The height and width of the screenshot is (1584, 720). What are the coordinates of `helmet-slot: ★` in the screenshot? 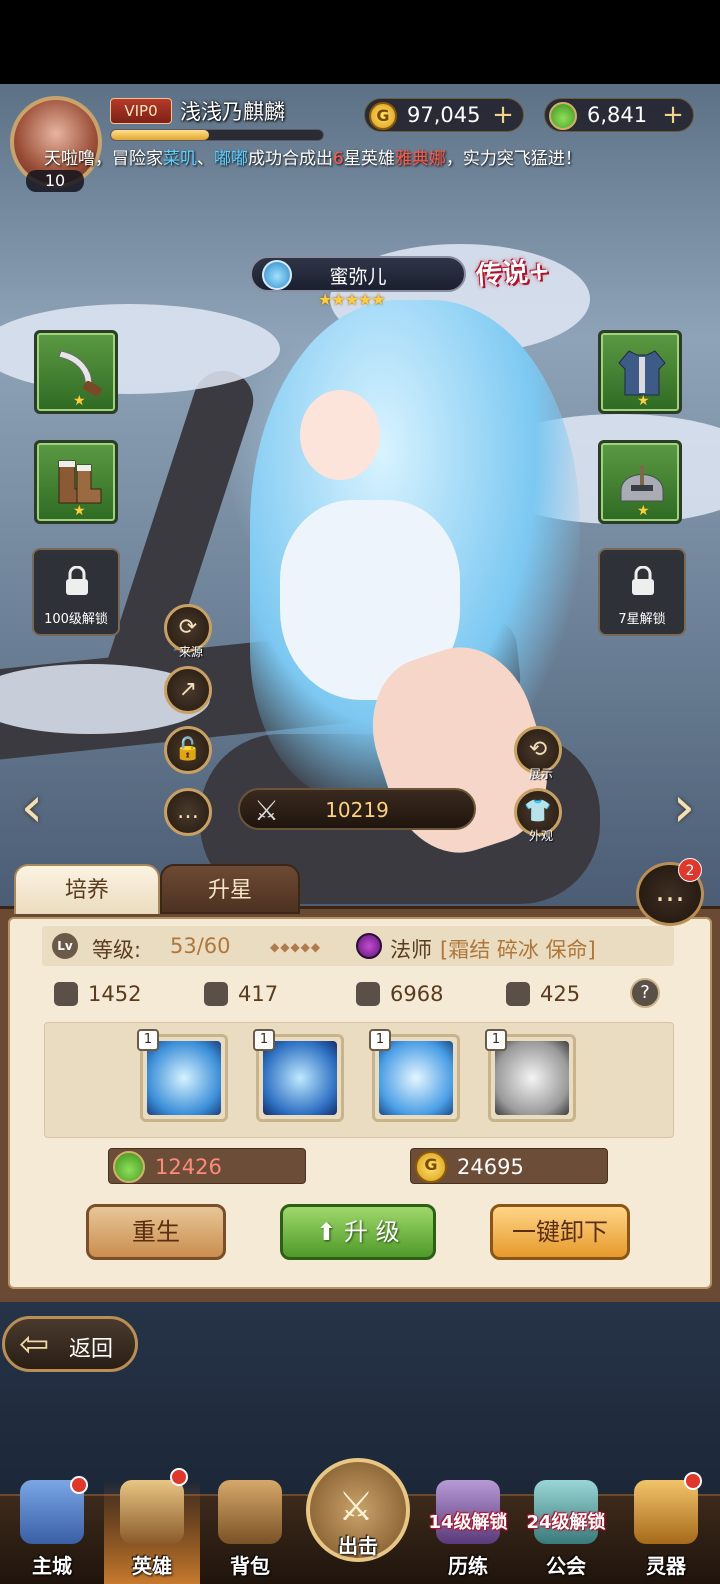 It's located at (640, 482).